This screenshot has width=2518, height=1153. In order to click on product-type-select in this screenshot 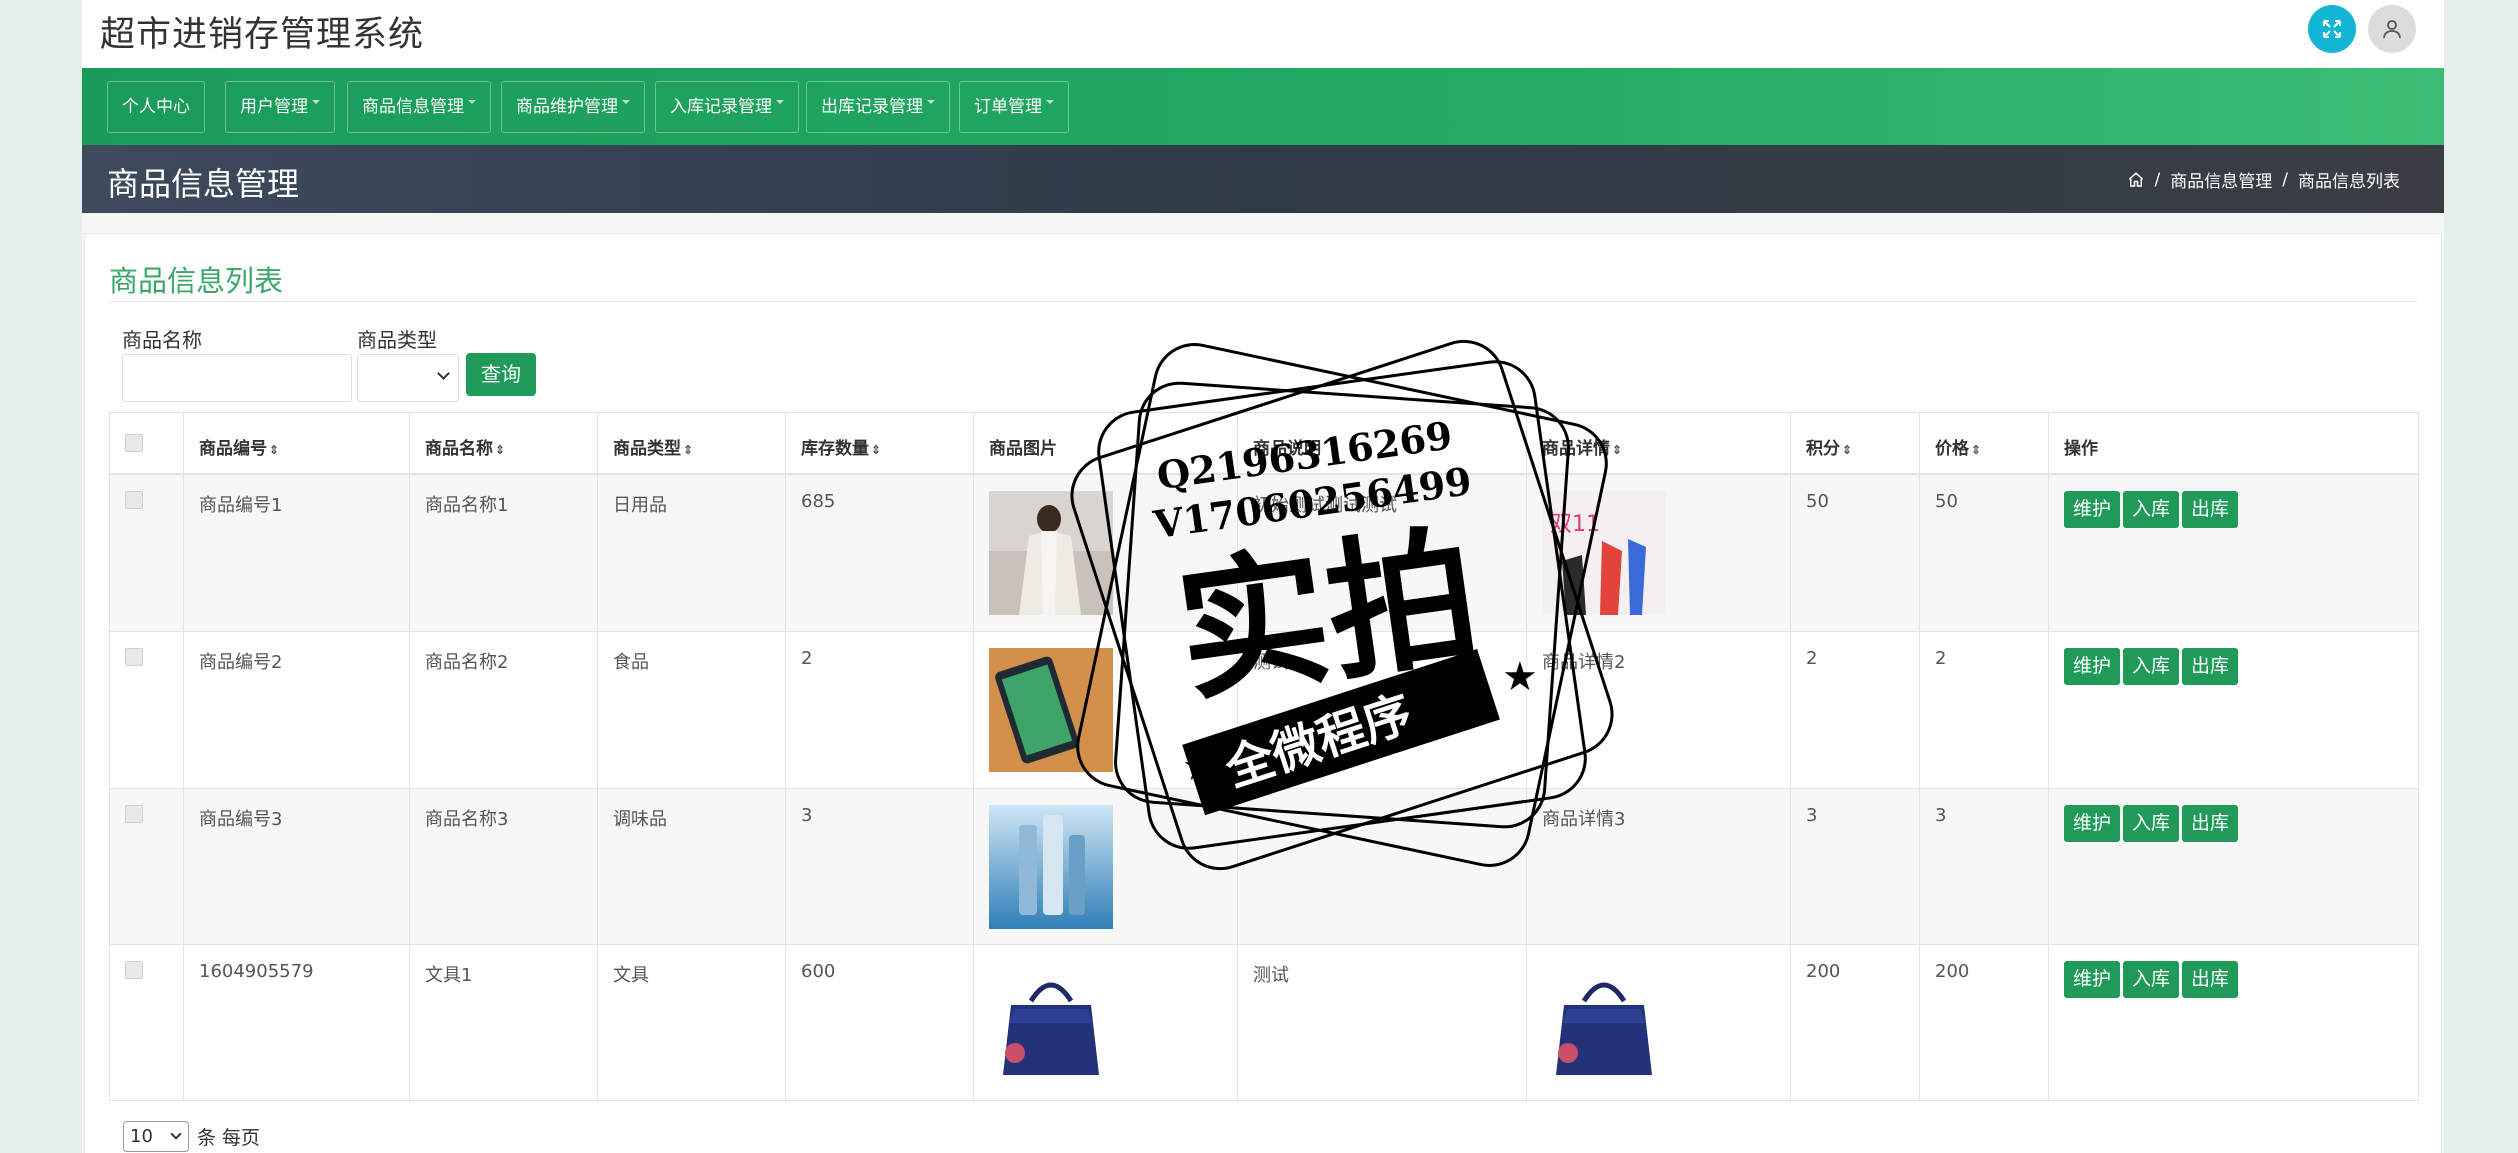, I will do `click(408, 378)`.